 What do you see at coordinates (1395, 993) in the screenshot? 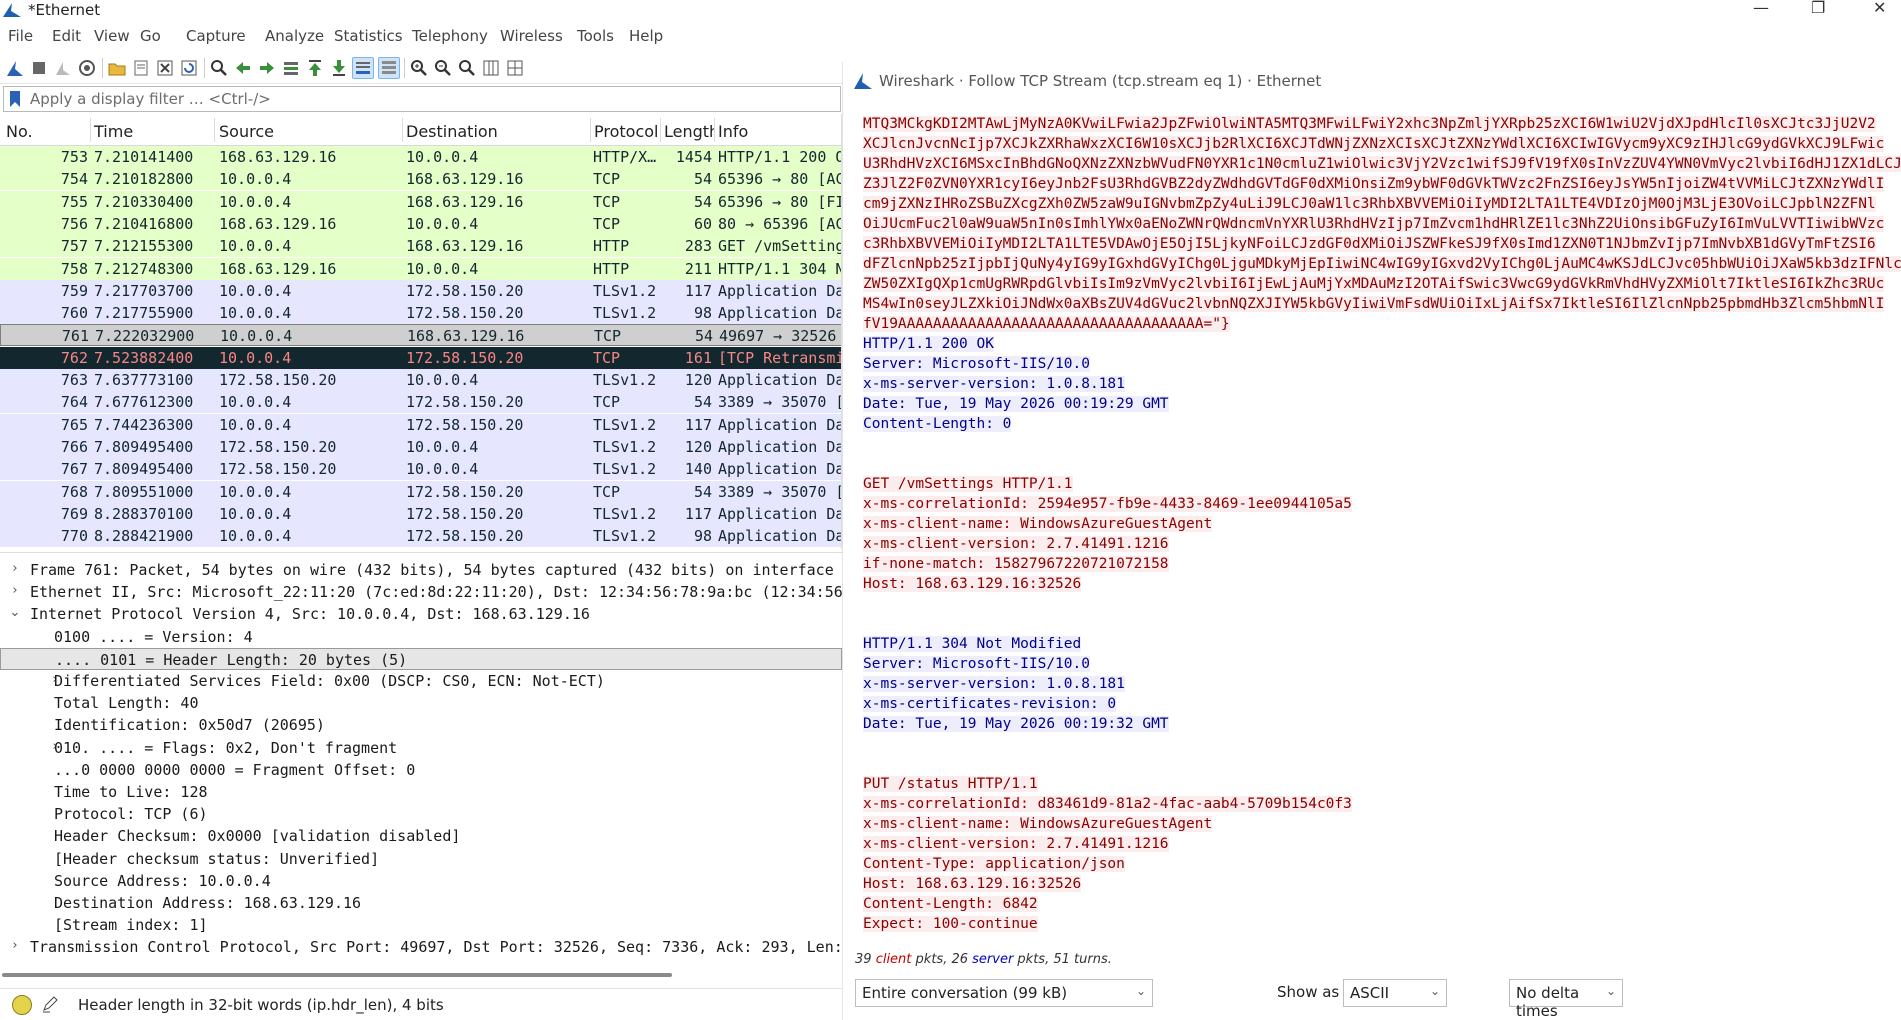
I see `show-as-select: ASCII ⌄` at bounding box center [1395, 993].